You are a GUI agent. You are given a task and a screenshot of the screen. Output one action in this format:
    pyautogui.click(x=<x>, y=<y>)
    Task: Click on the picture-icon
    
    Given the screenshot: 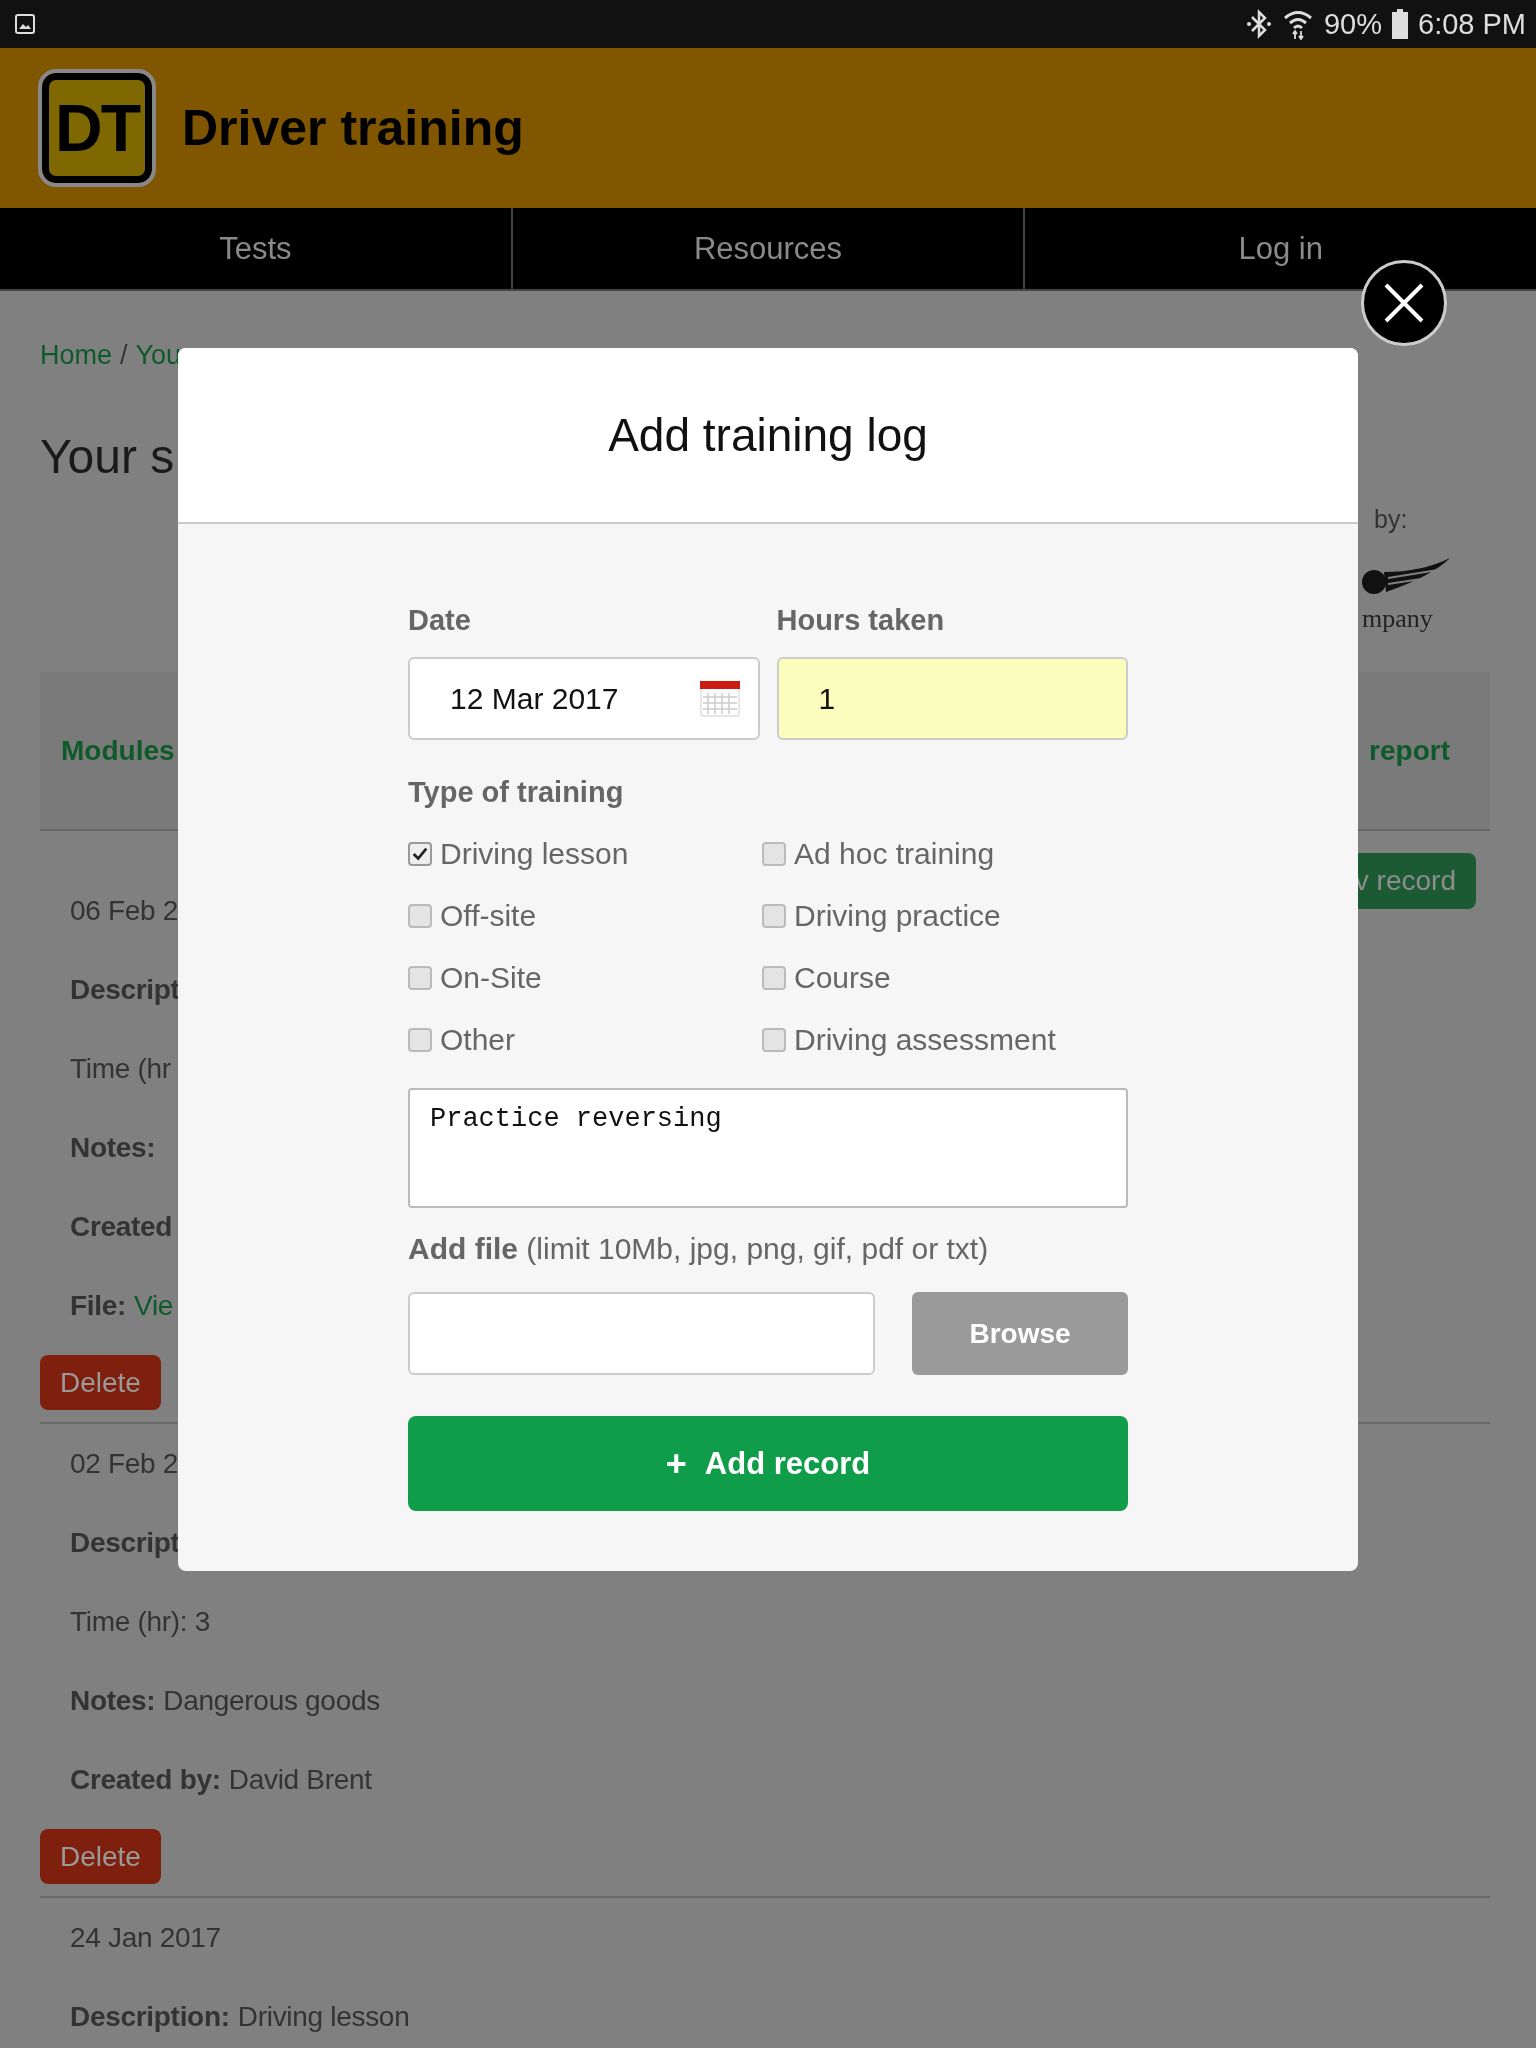 What is the action you would take?
    pyautogui.click(x=25, y=24)
    